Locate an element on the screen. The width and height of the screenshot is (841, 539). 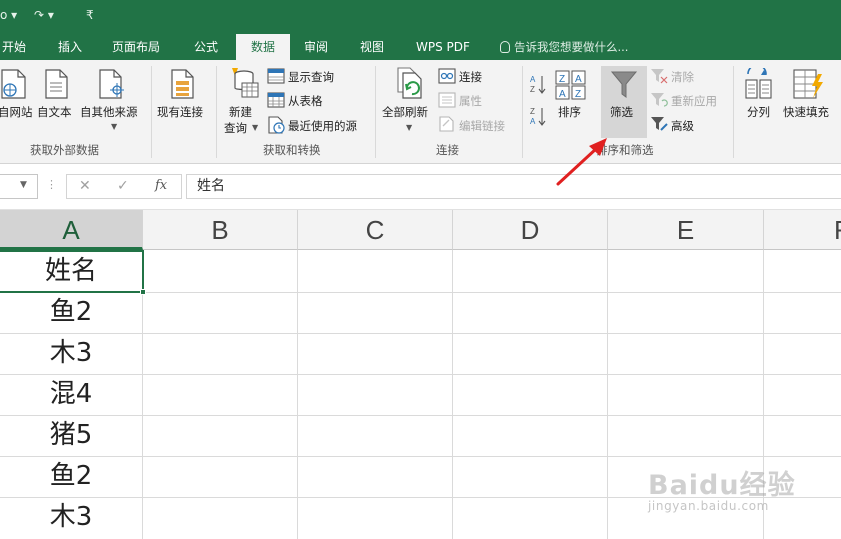
baidu-watermark-url: jingyan.baidu.com is located at coordinates (708, 506).